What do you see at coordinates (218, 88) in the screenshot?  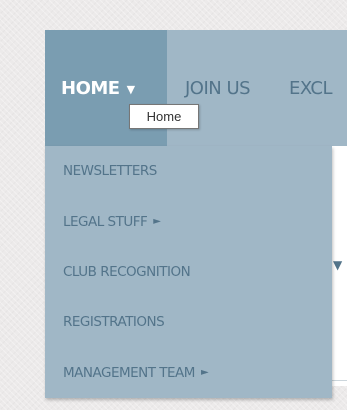 I see `nav-item-join-us-label: JOIN US` at bounding box center [218, 88].